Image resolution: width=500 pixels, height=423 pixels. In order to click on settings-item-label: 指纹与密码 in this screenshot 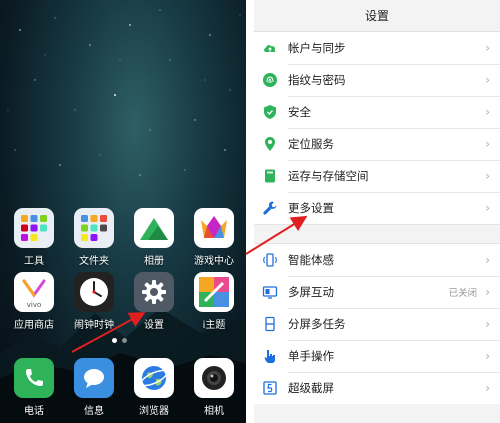, I will do `click(317, 80)`.